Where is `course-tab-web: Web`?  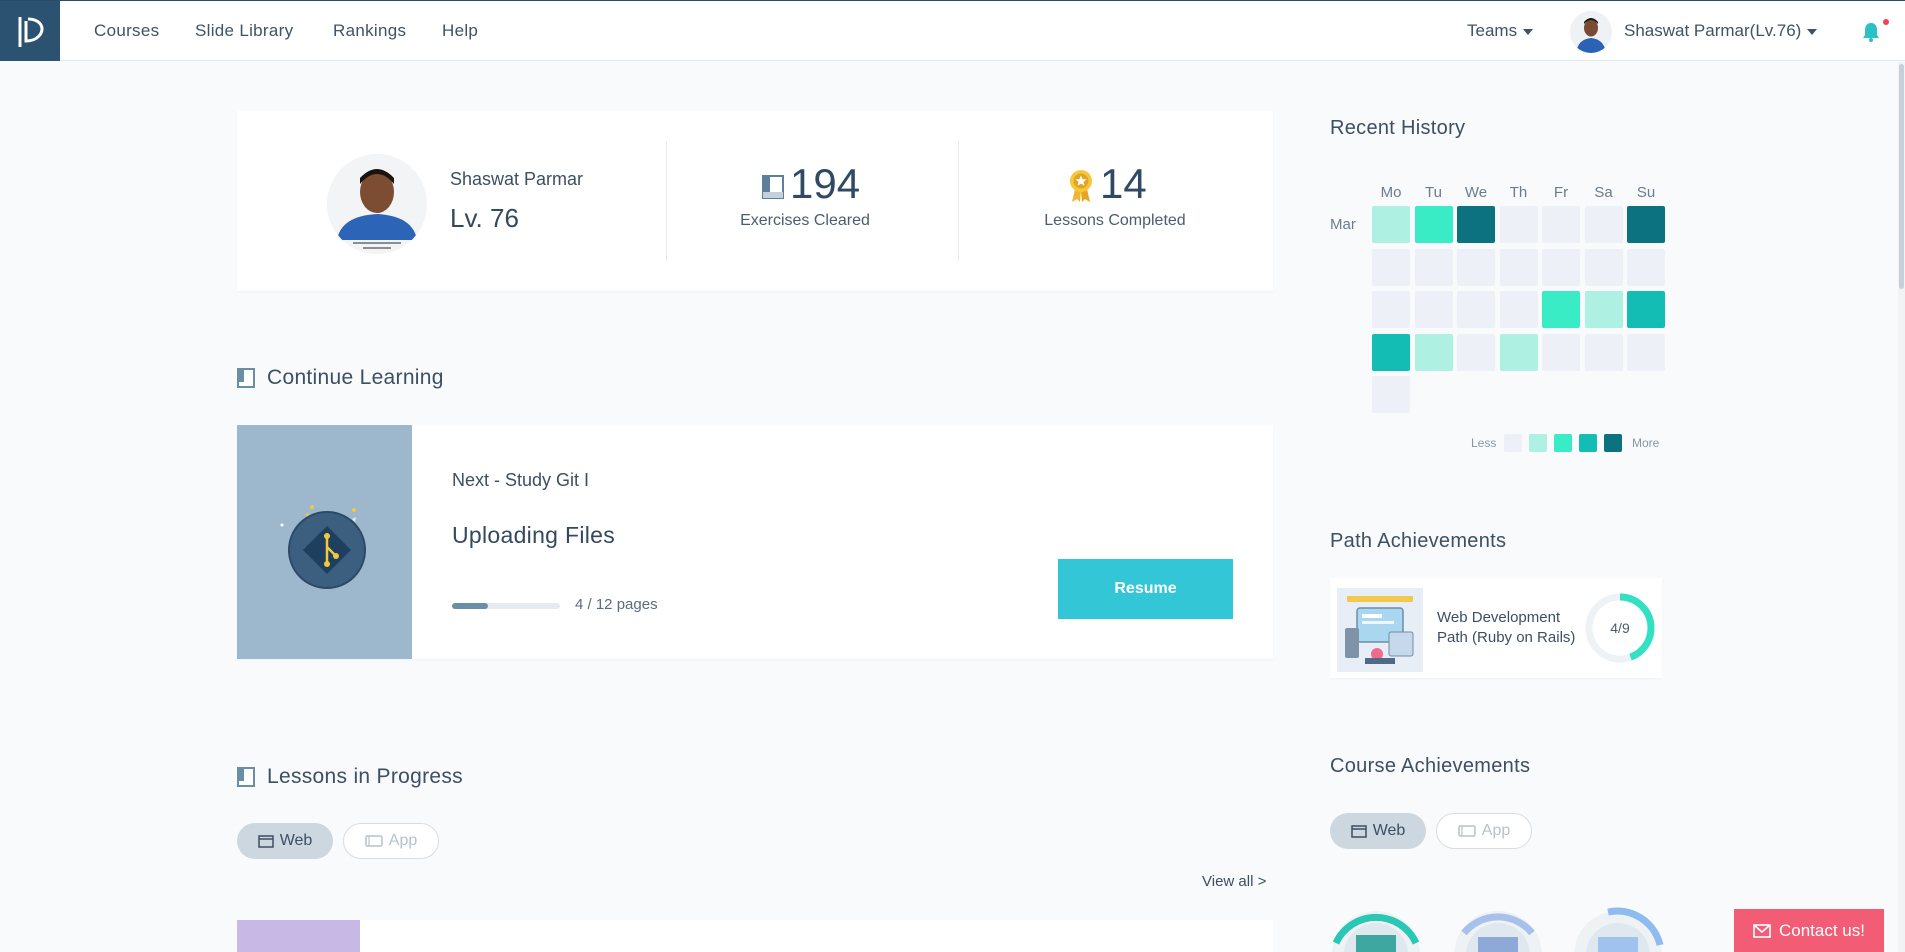
course-tab-web: Web is located at coordinates (1378, 831).